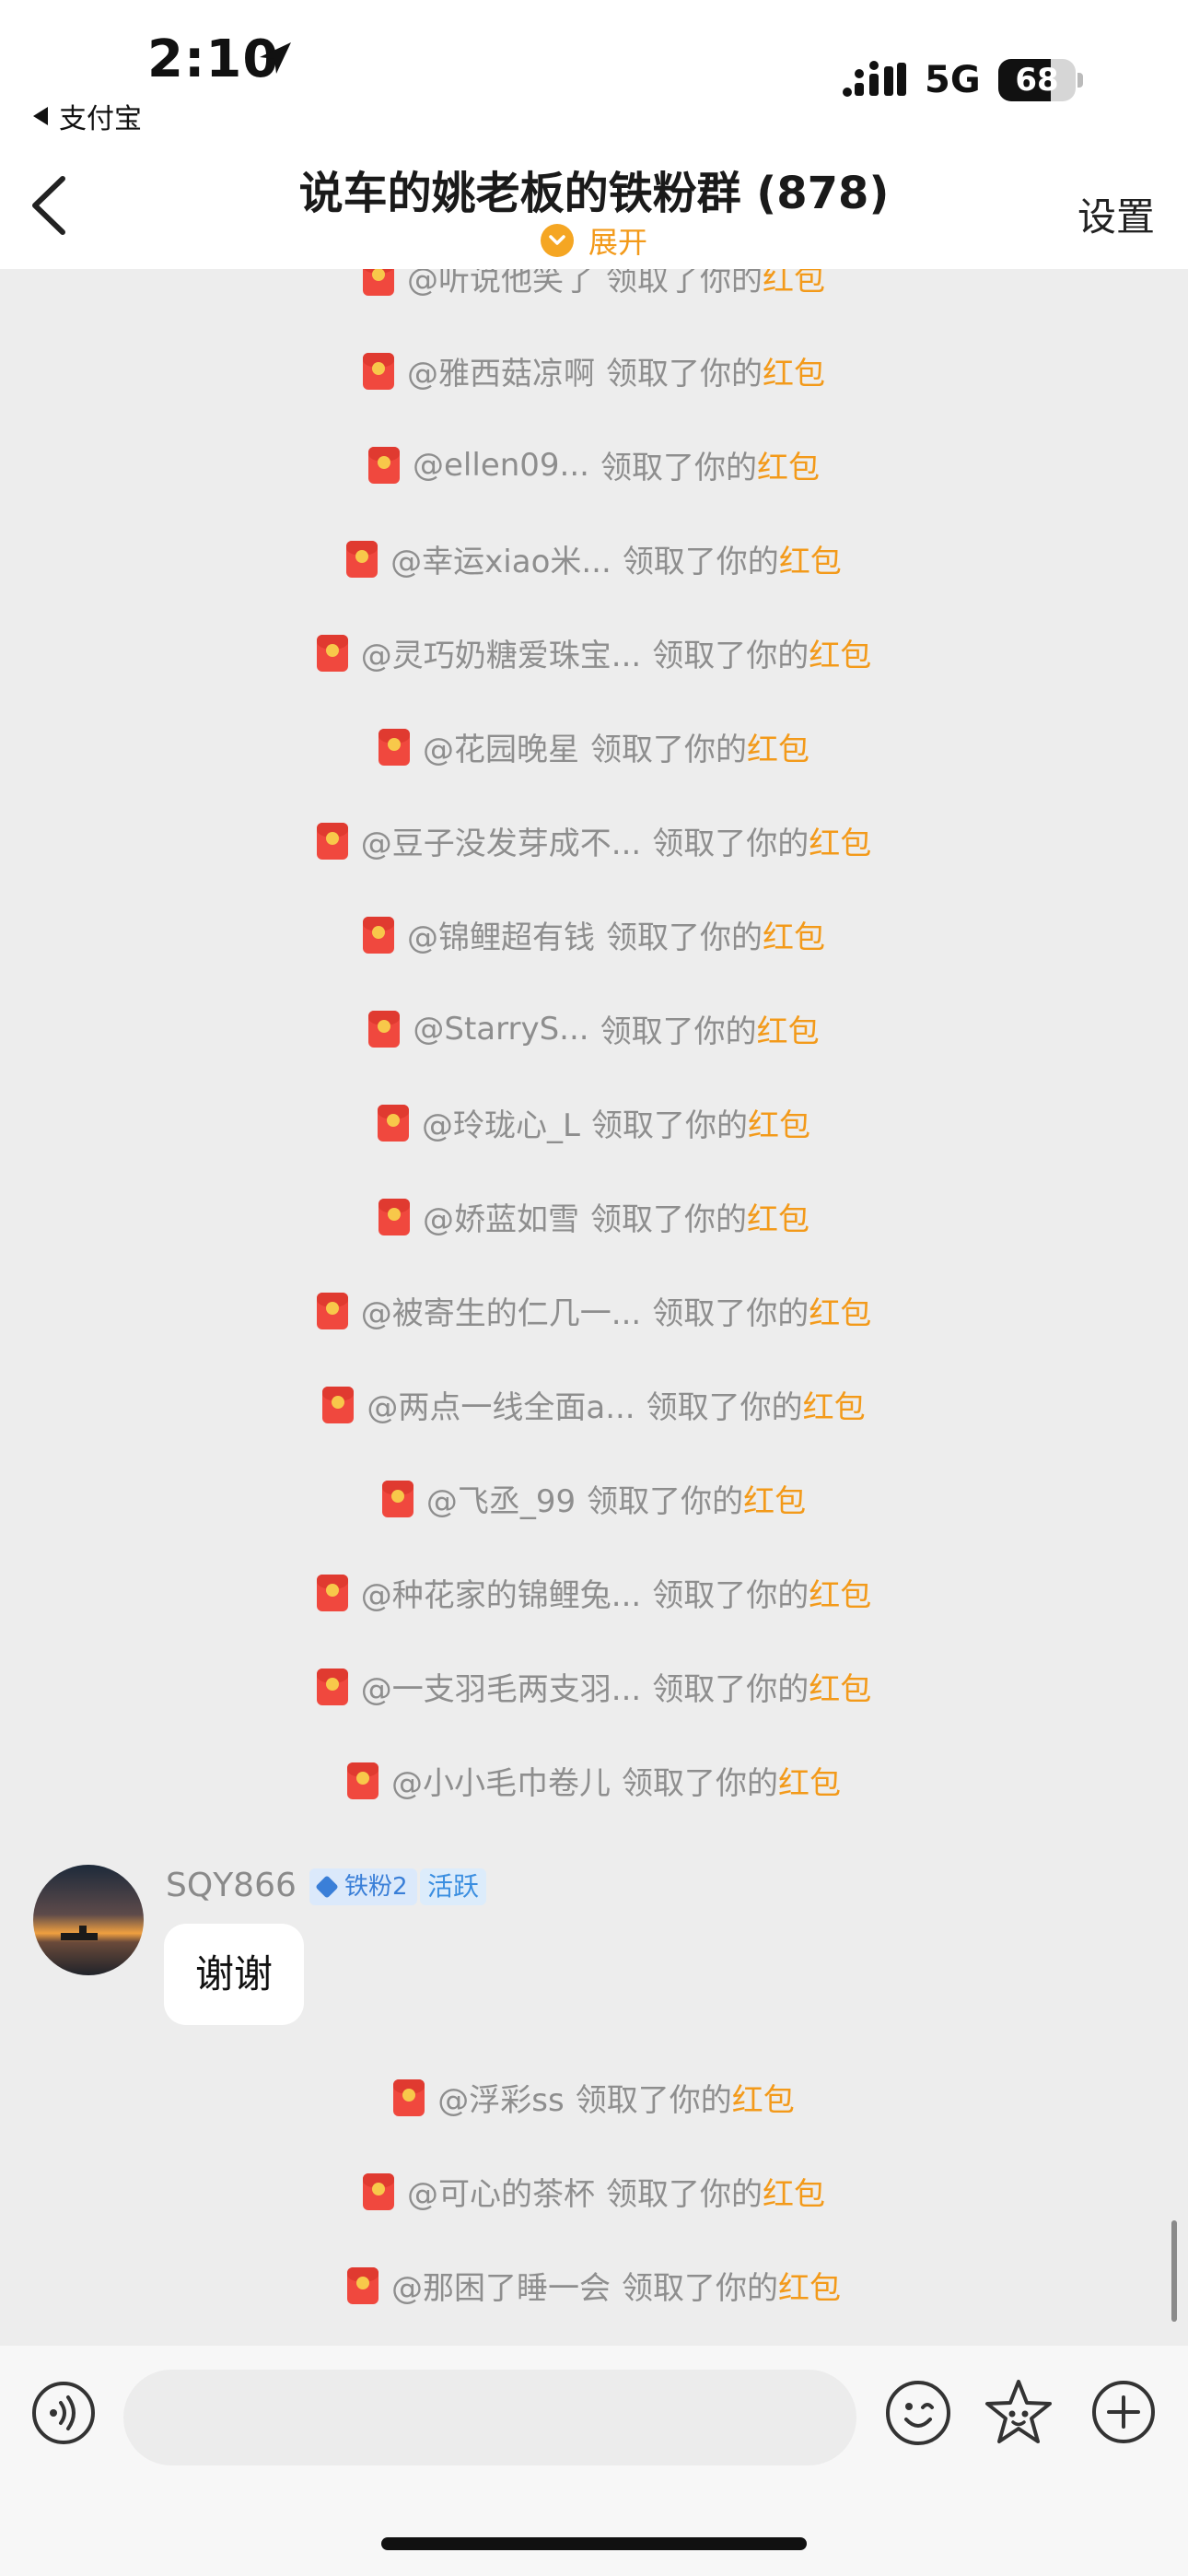 Image resolution: width=1188 pixels, height=2576 pixels. What do you see at coordinates (501, 370) in the screenshot?
I see `notice-user: @雅西菇凉啊` at bounding box center [501, 370].